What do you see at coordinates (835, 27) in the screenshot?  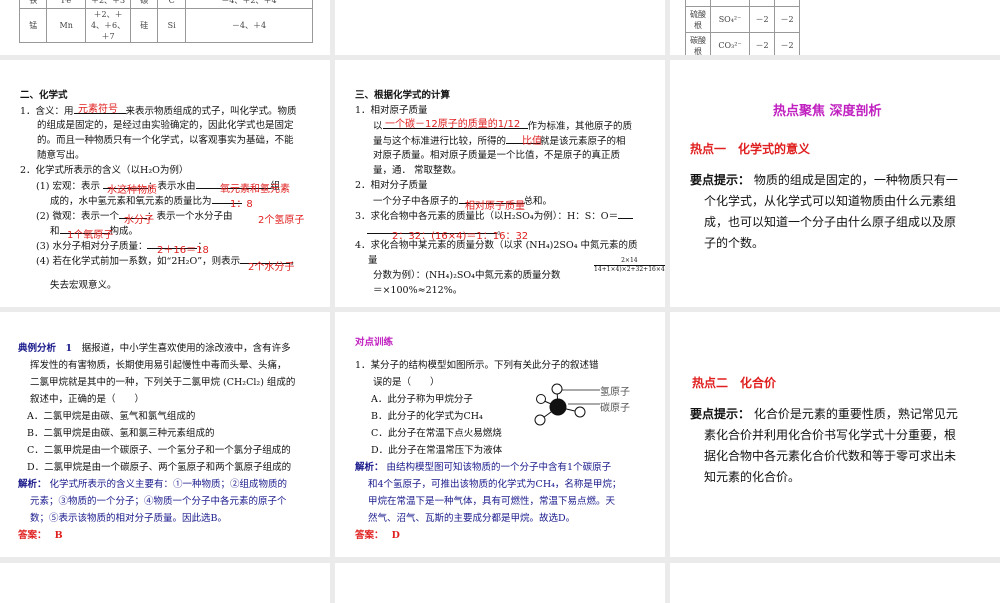 I see `slide-radical-table: 硫酸根 SO₄²⁻ －2 －2 碳酸根 CO₃²⁻ －2 －2` at bounding box center [835, 27].